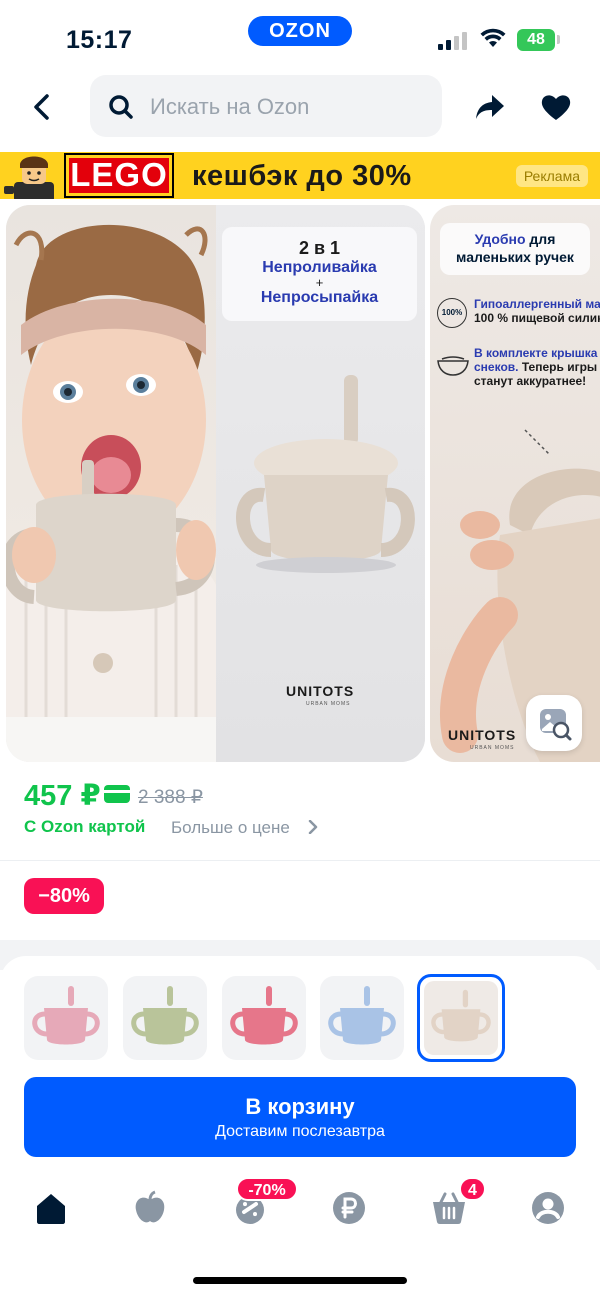 This screenshot has width=600, height=1297. I want to click on wifi-icon, so click(493, 37).